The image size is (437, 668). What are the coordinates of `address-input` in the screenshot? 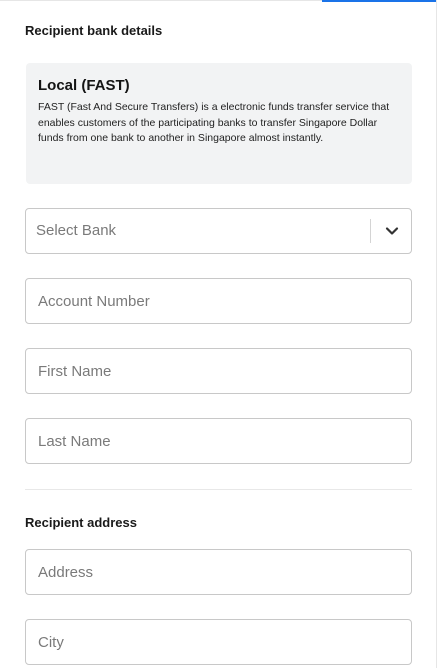 It's located at (218, 572).